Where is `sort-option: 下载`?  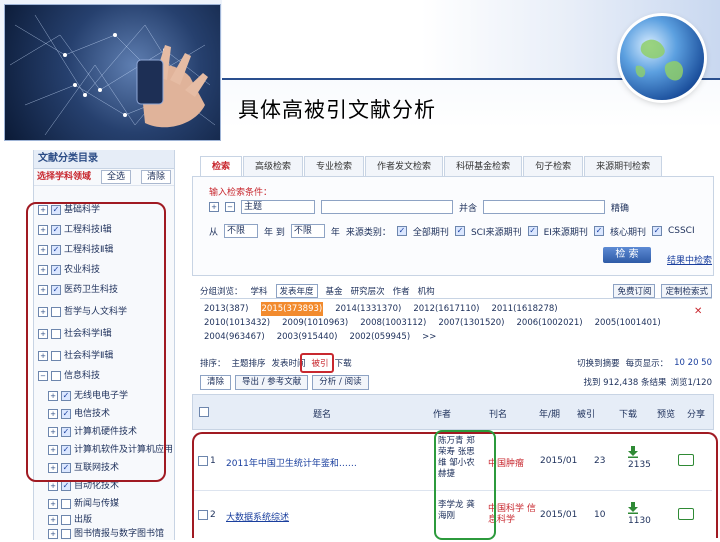 sort-option: 下载 is located at coordinates (343, 363).